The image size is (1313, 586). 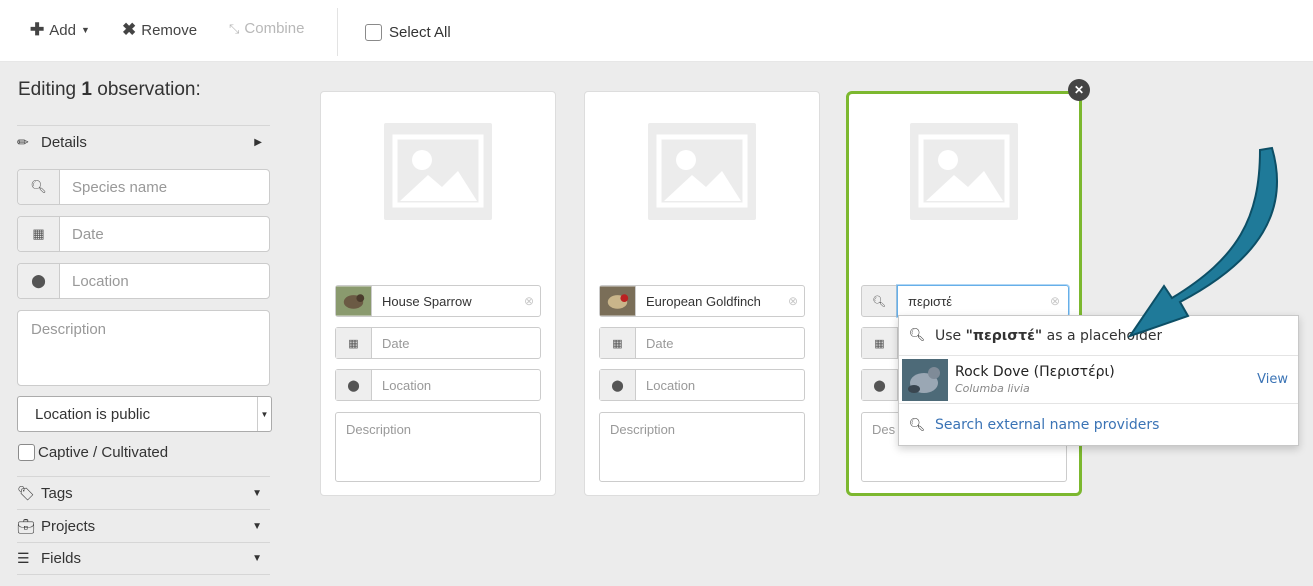 I want to click on description-placeholder: Des, so click(x=884, y=429).